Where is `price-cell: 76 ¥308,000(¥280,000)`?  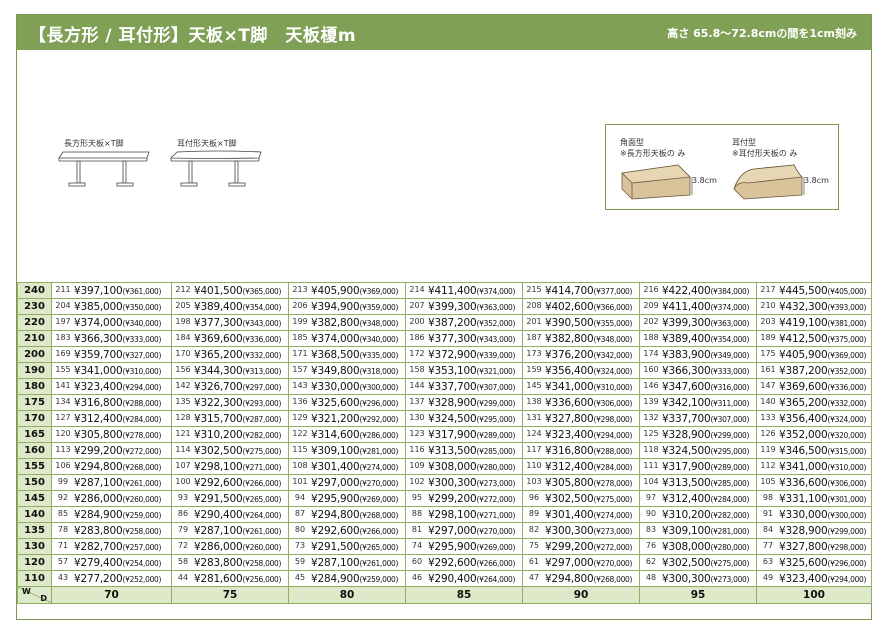 price-cell: 76 ¥308,000(¥280,000) is located at coordinates (698, 546).